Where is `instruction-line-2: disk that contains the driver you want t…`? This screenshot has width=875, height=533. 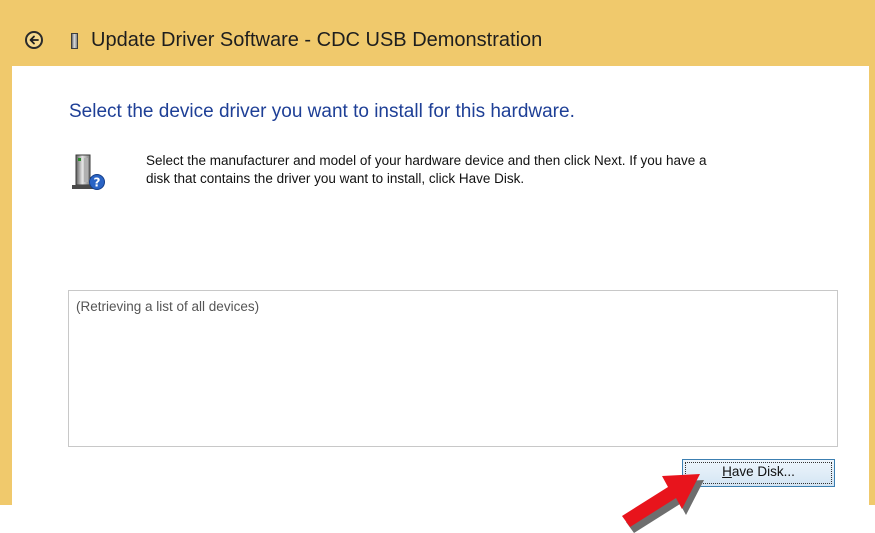 instruction-line-2: disk that contains the driver you want t… is located at coordinates (335, 178).